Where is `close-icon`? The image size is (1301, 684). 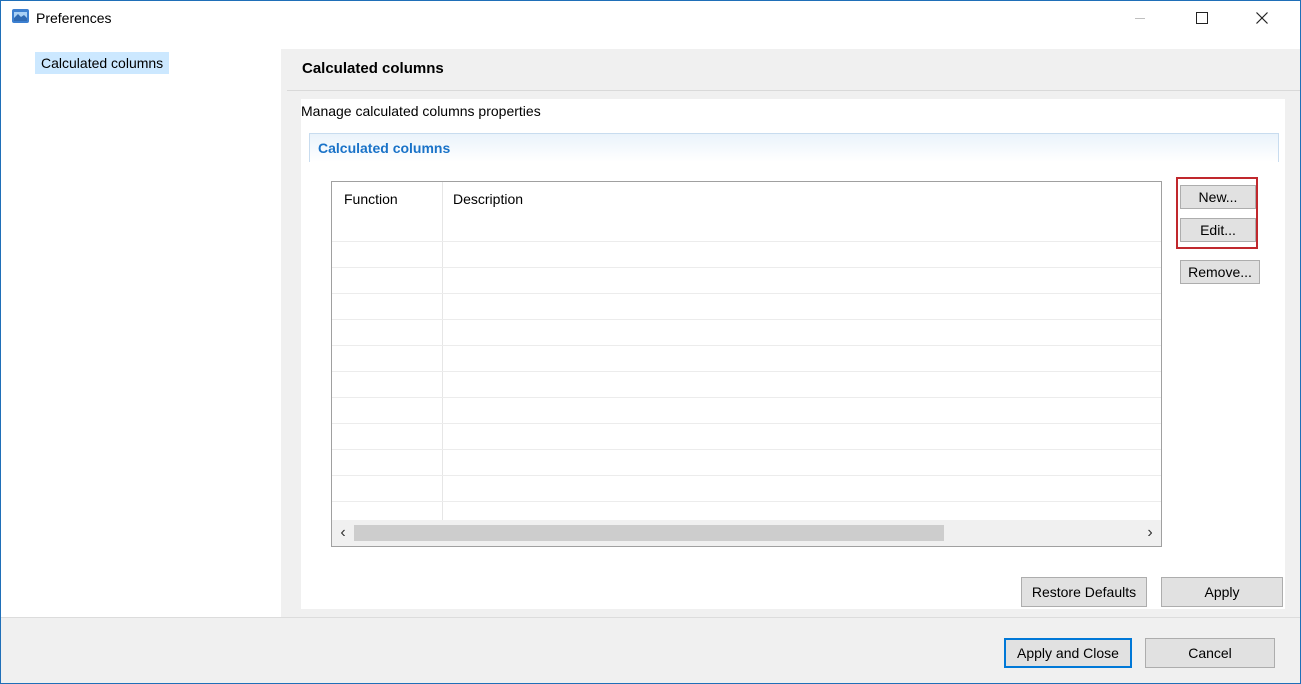 close-icon is located at coordinates (1262, 18).